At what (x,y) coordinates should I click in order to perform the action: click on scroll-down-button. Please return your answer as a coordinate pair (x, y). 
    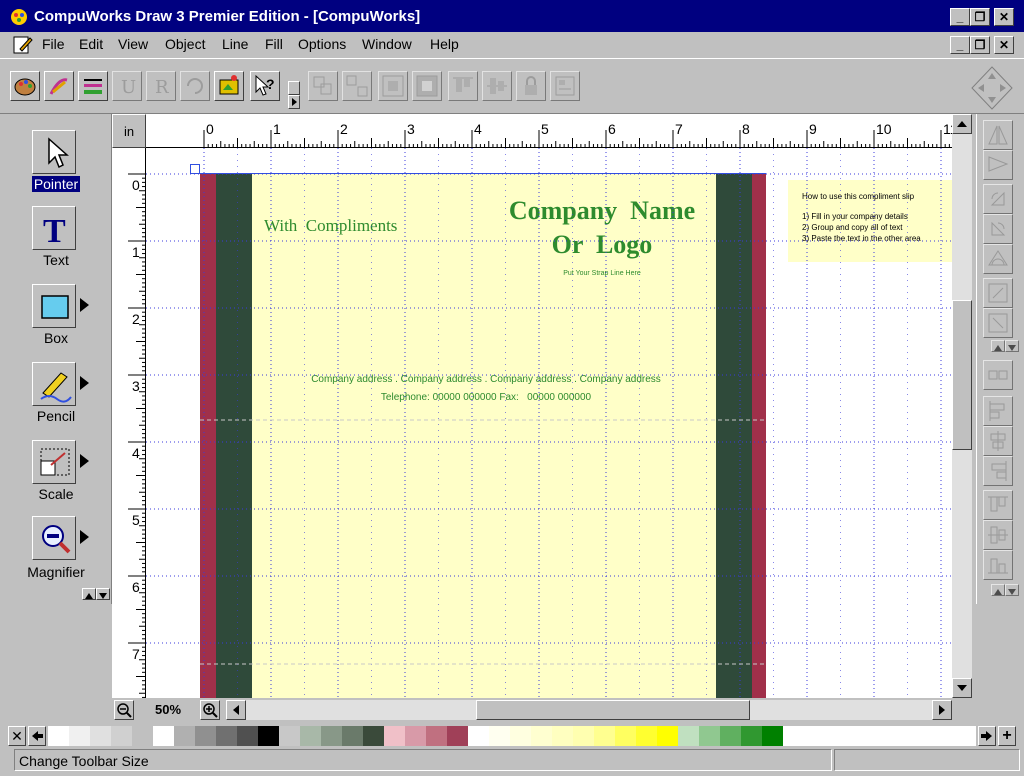
    Looking at the image, I should click on (962, 688).